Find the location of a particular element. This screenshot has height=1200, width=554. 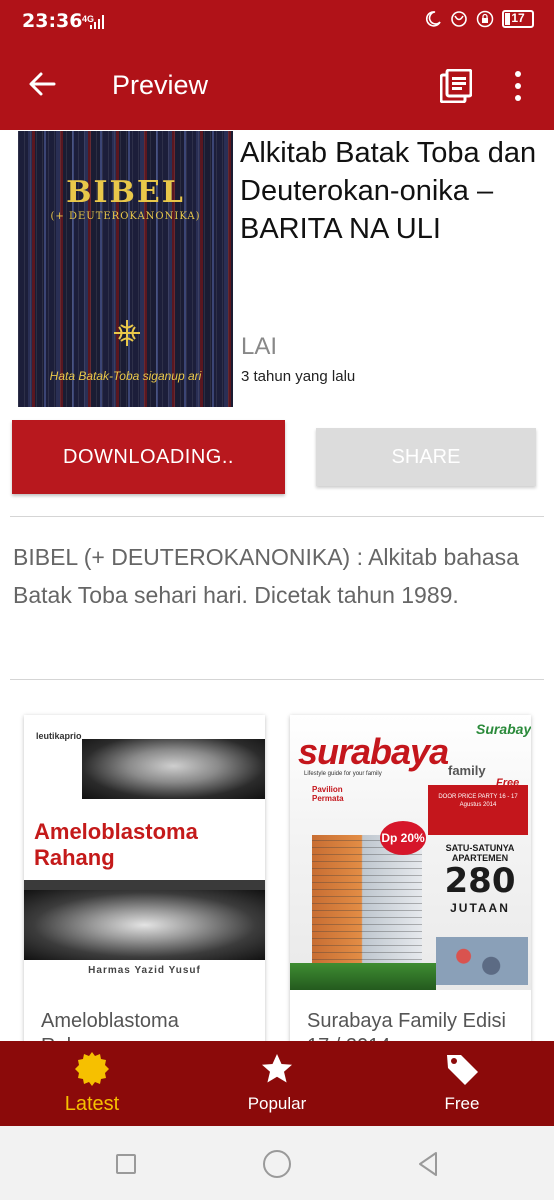

share-button: SHARE is located at coordinates (426, 457).